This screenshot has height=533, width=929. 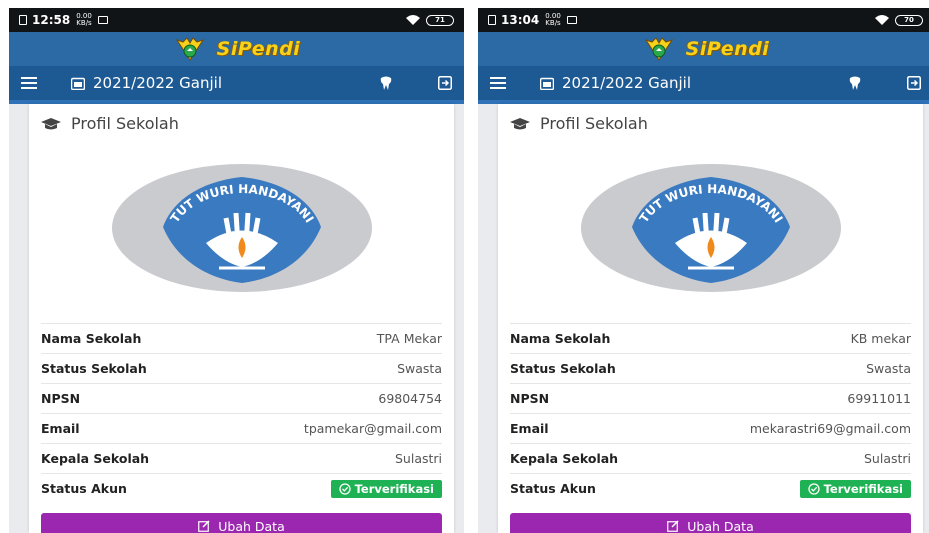 I want to click on battery-icon: 71, so click(x=440, y=20).